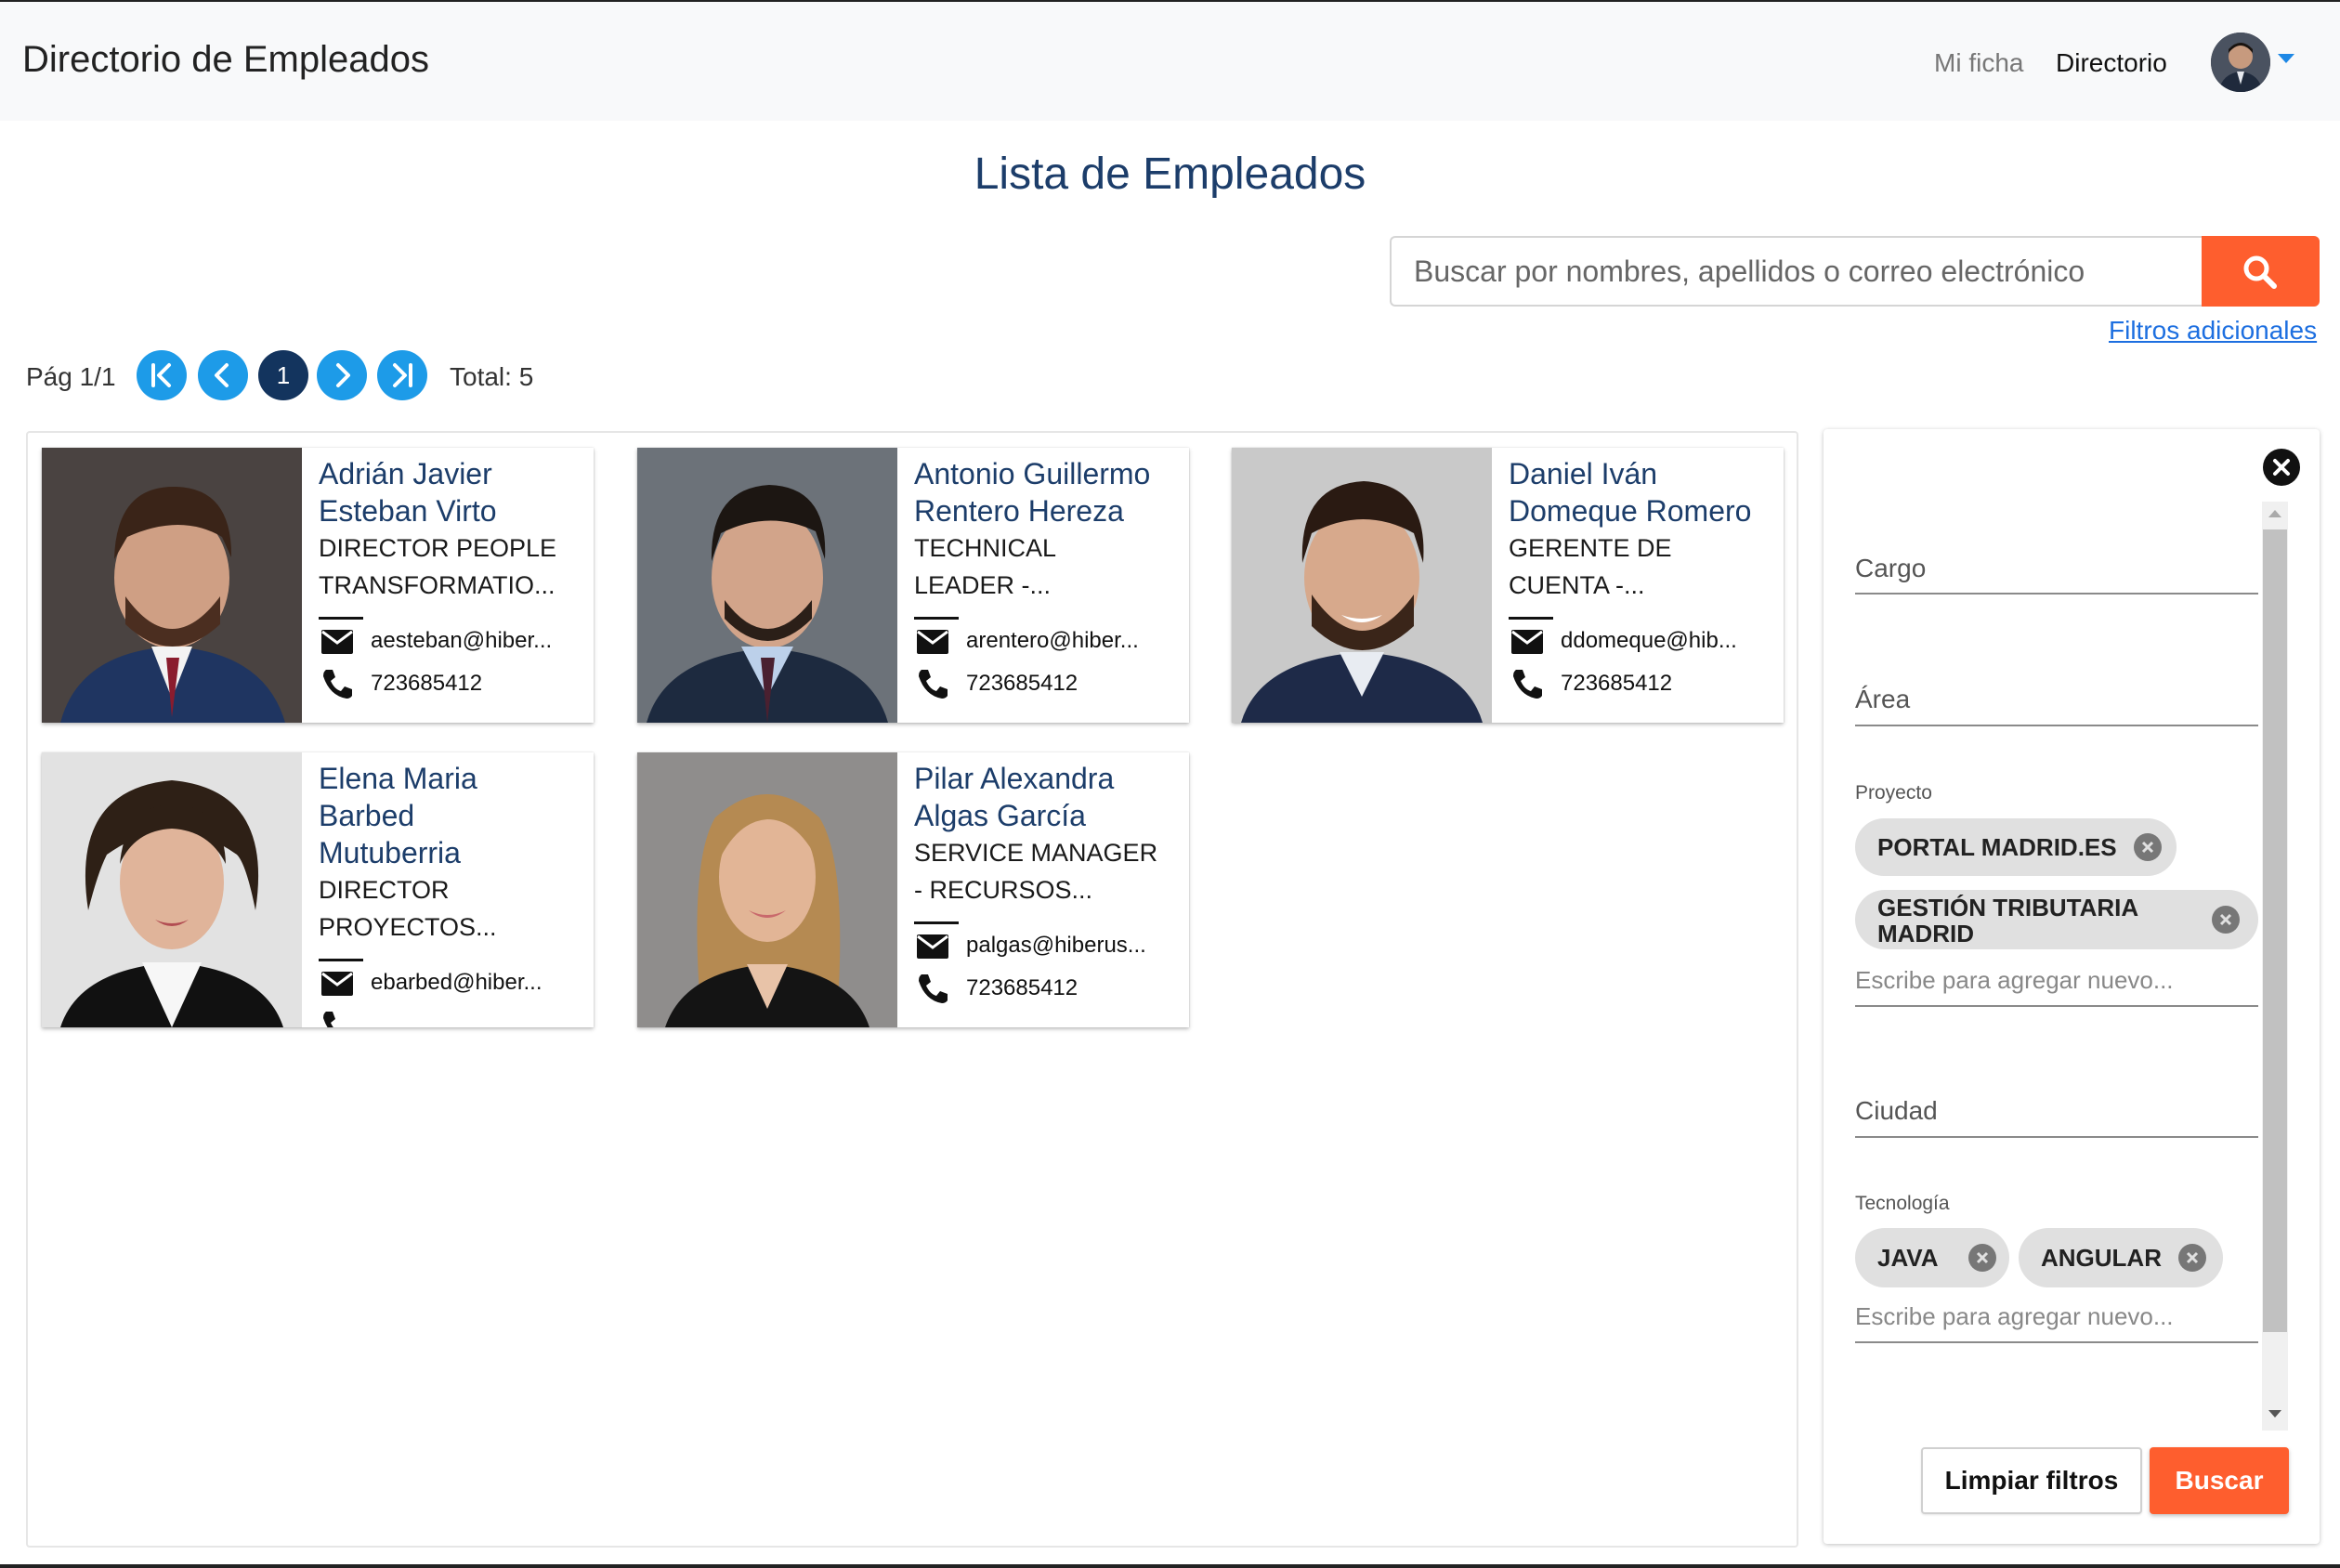  I want to click on employee-name: Pilar Alexandra, so click(1044, 778).